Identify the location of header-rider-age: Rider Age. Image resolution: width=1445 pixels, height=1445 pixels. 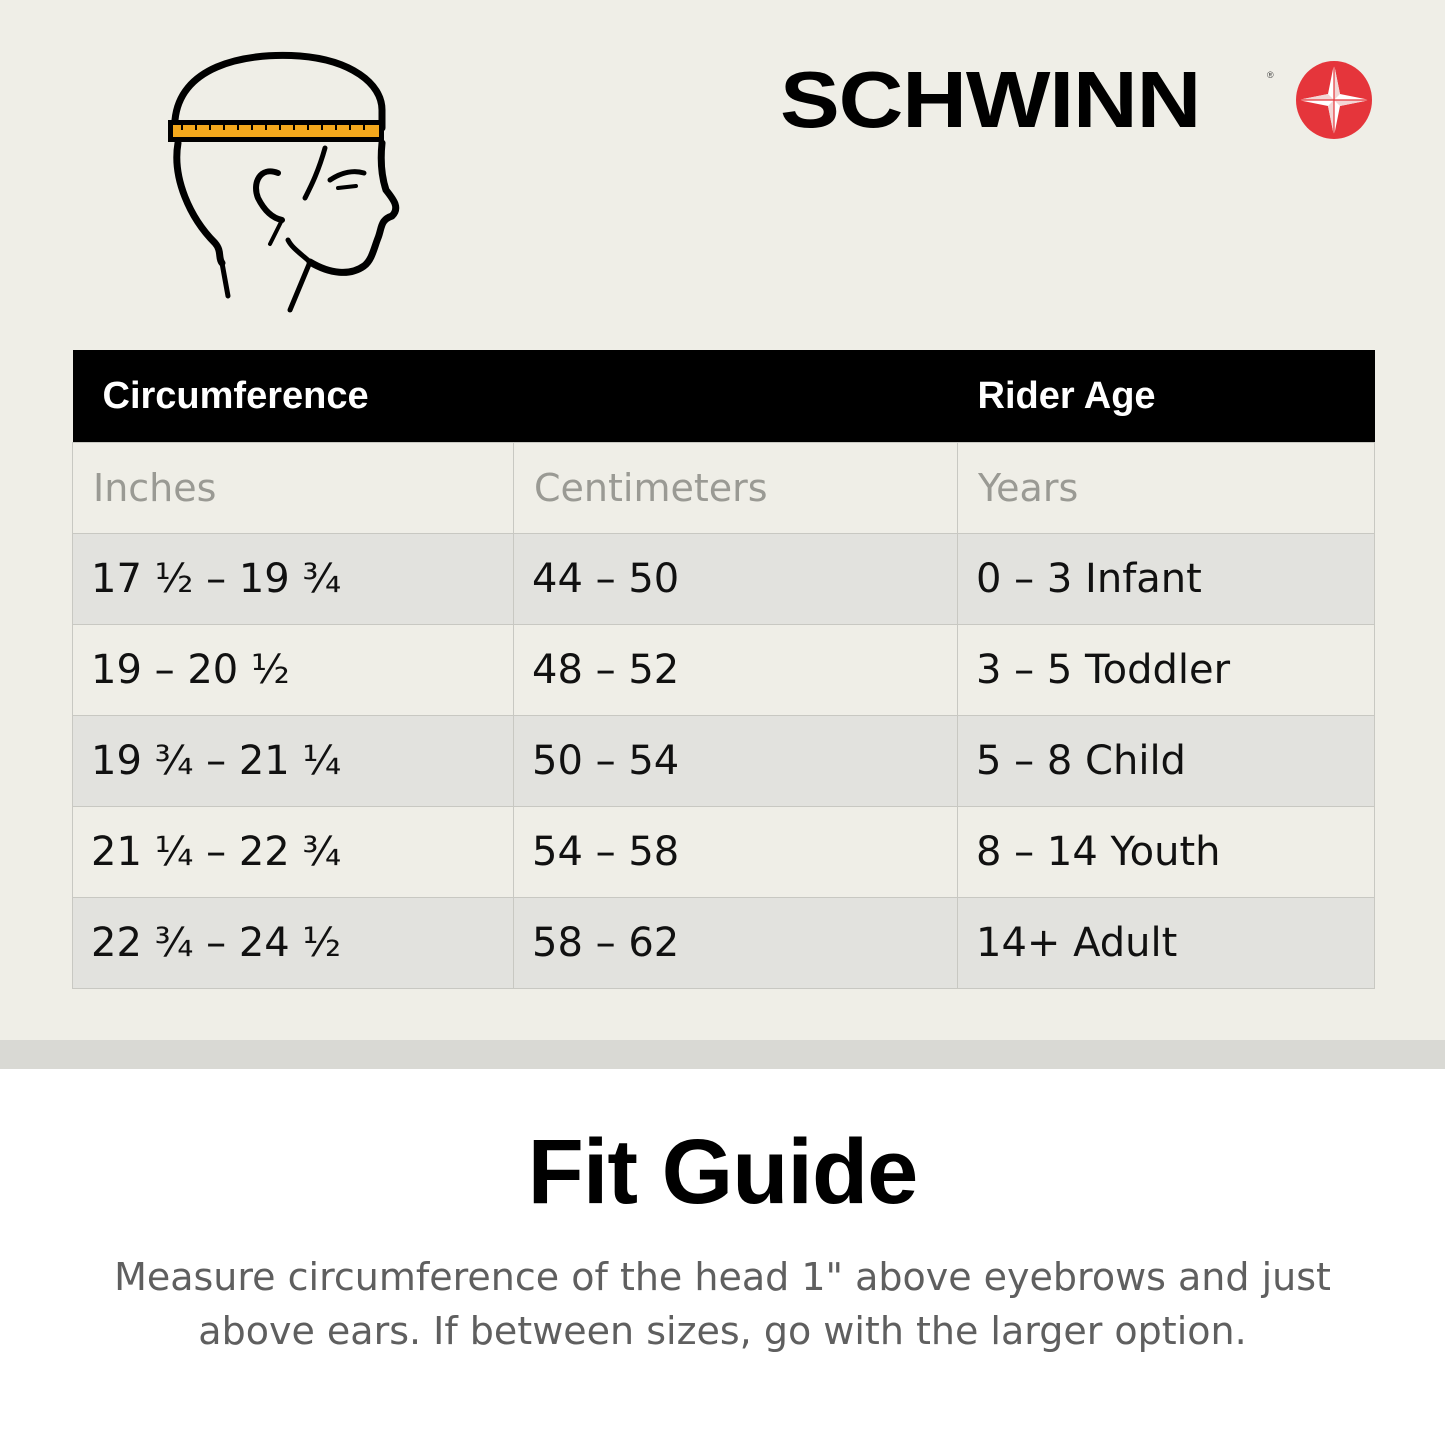
(1166, 396).